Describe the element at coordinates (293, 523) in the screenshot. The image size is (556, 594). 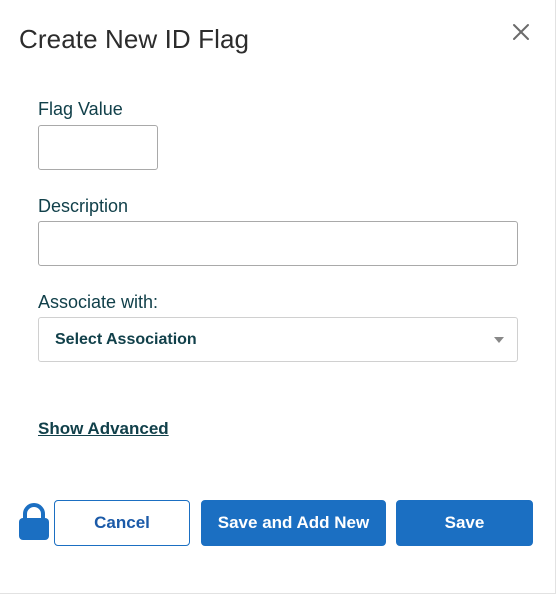
I see `save-and-add-new-button: Save and Add New` at that location.